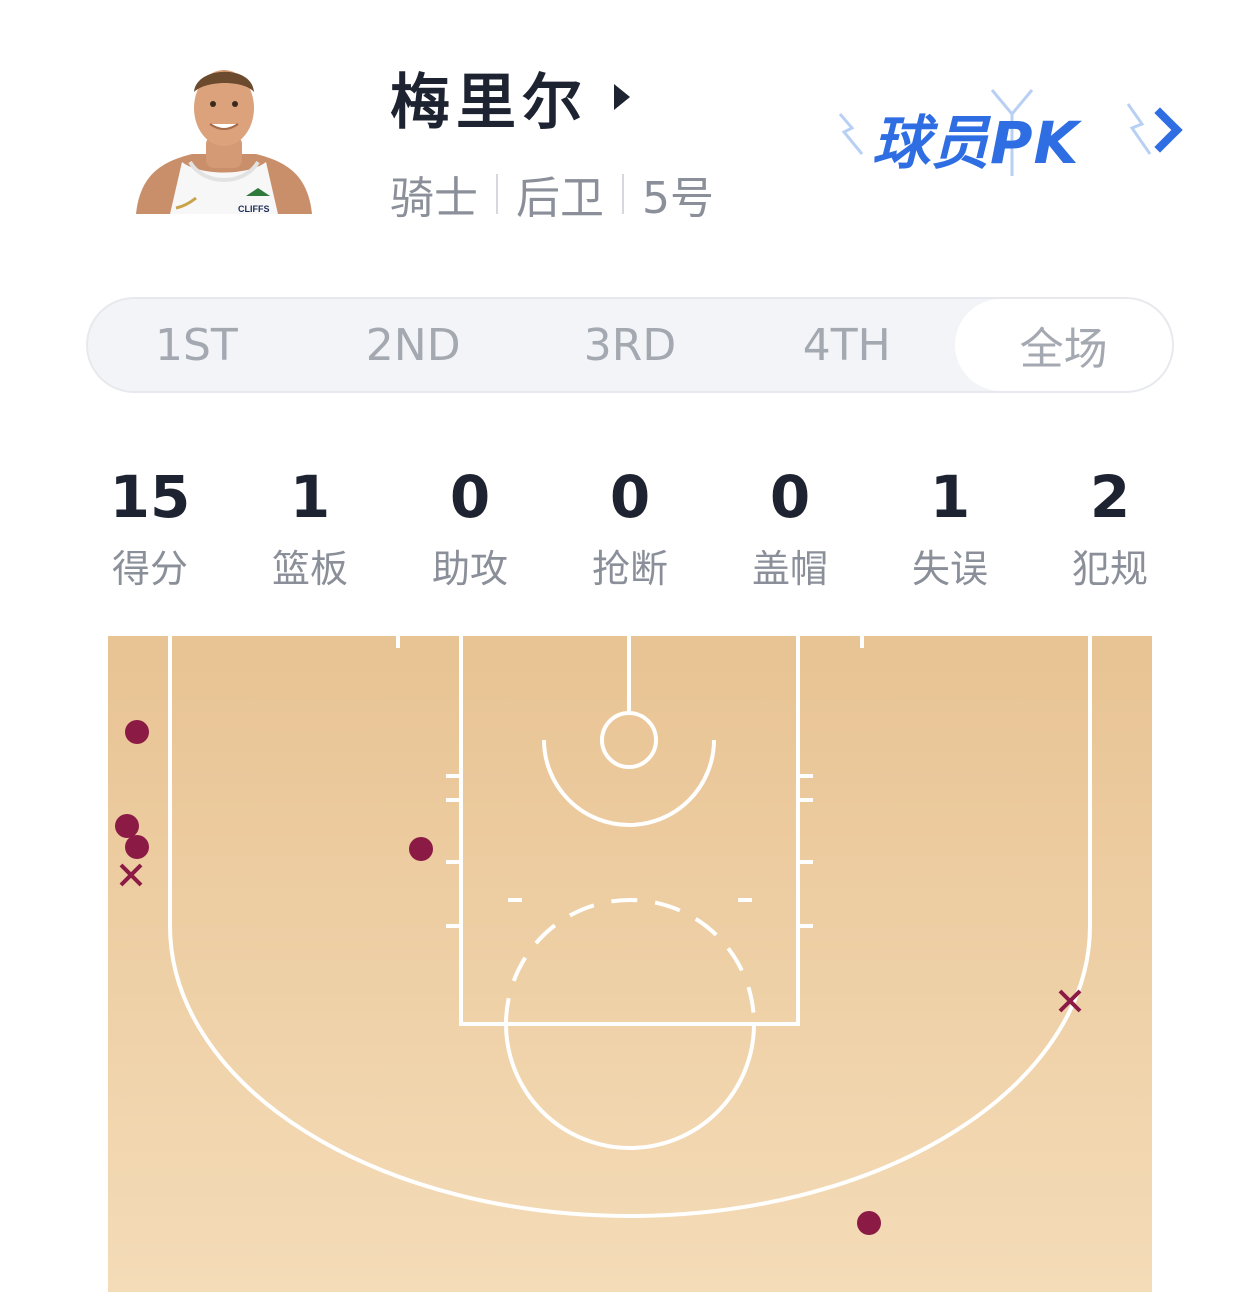  What do you see at coordinates (678, 198) in the screenshot?
I see `player-number: 5号` at bounding box center [678, 198].